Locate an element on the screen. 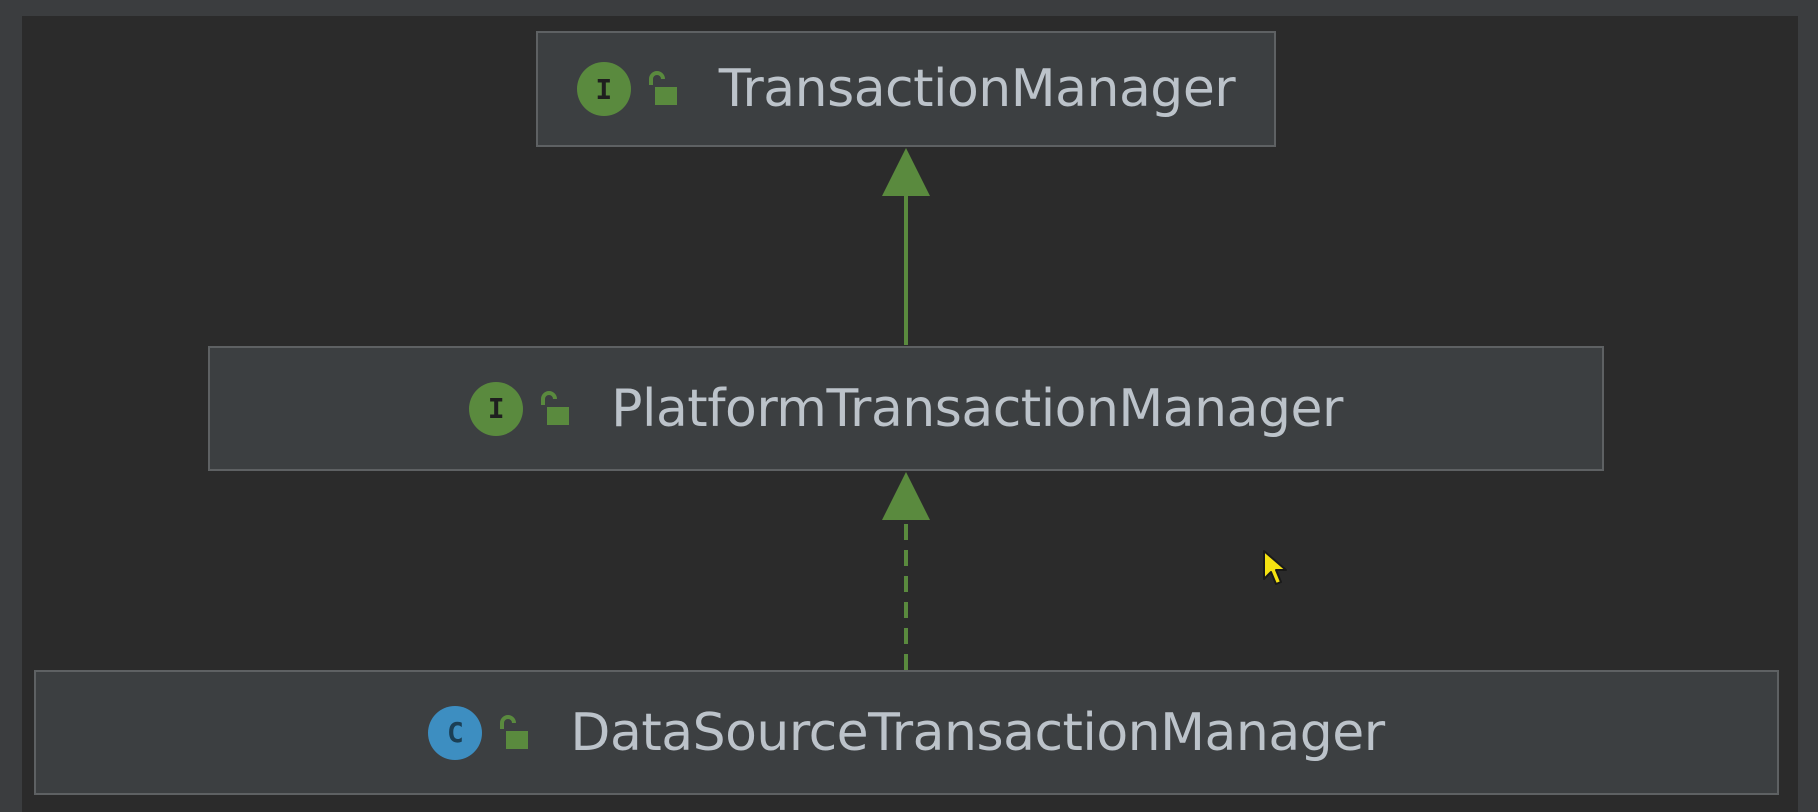  node-name: PlatformTransactionManager is located at coordinates (977, 408).